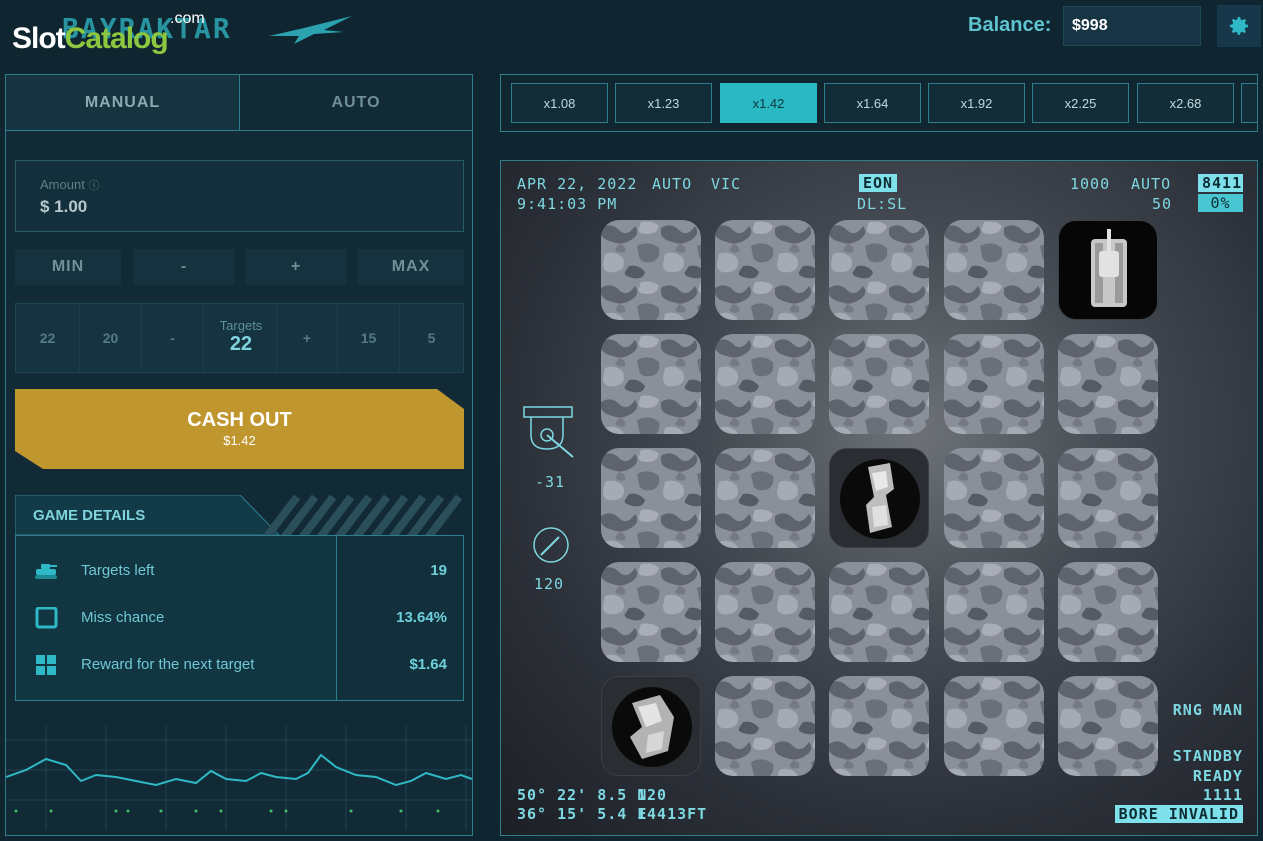  I want to click on grid-tile-r4c3, so click(994, 726).